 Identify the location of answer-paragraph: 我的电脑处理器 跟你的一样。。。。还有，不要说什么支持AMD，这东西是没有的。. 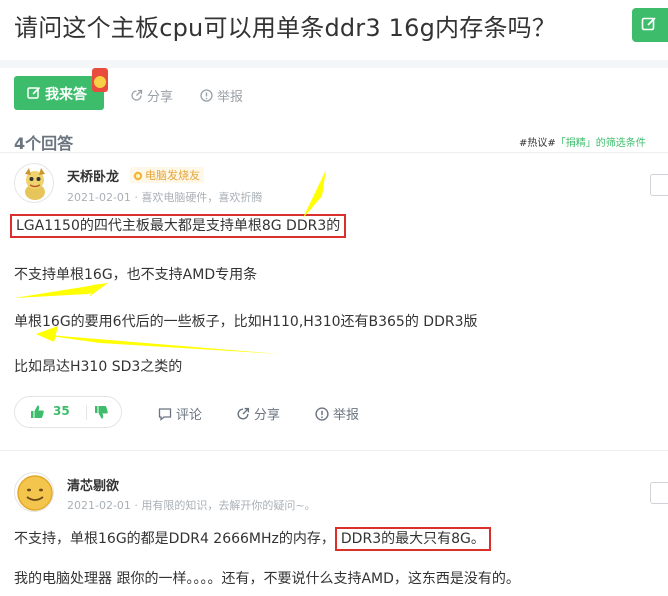
(267, 579).